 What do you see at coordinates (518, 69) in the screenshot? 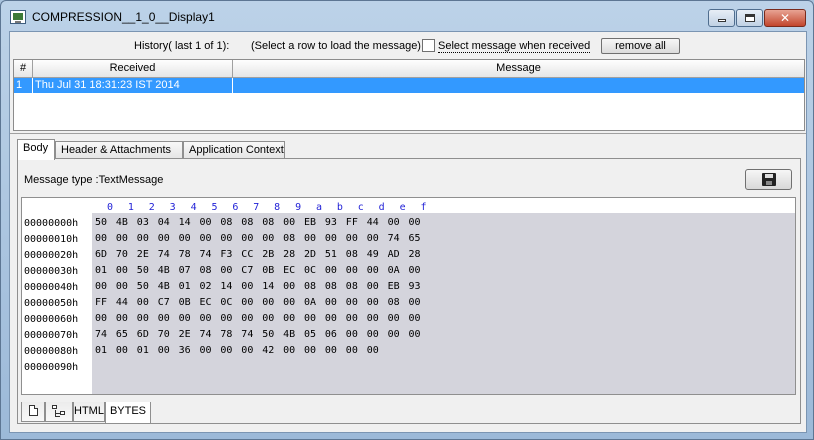
I see `column-header-message: Message` at bounding box center [518, 69].